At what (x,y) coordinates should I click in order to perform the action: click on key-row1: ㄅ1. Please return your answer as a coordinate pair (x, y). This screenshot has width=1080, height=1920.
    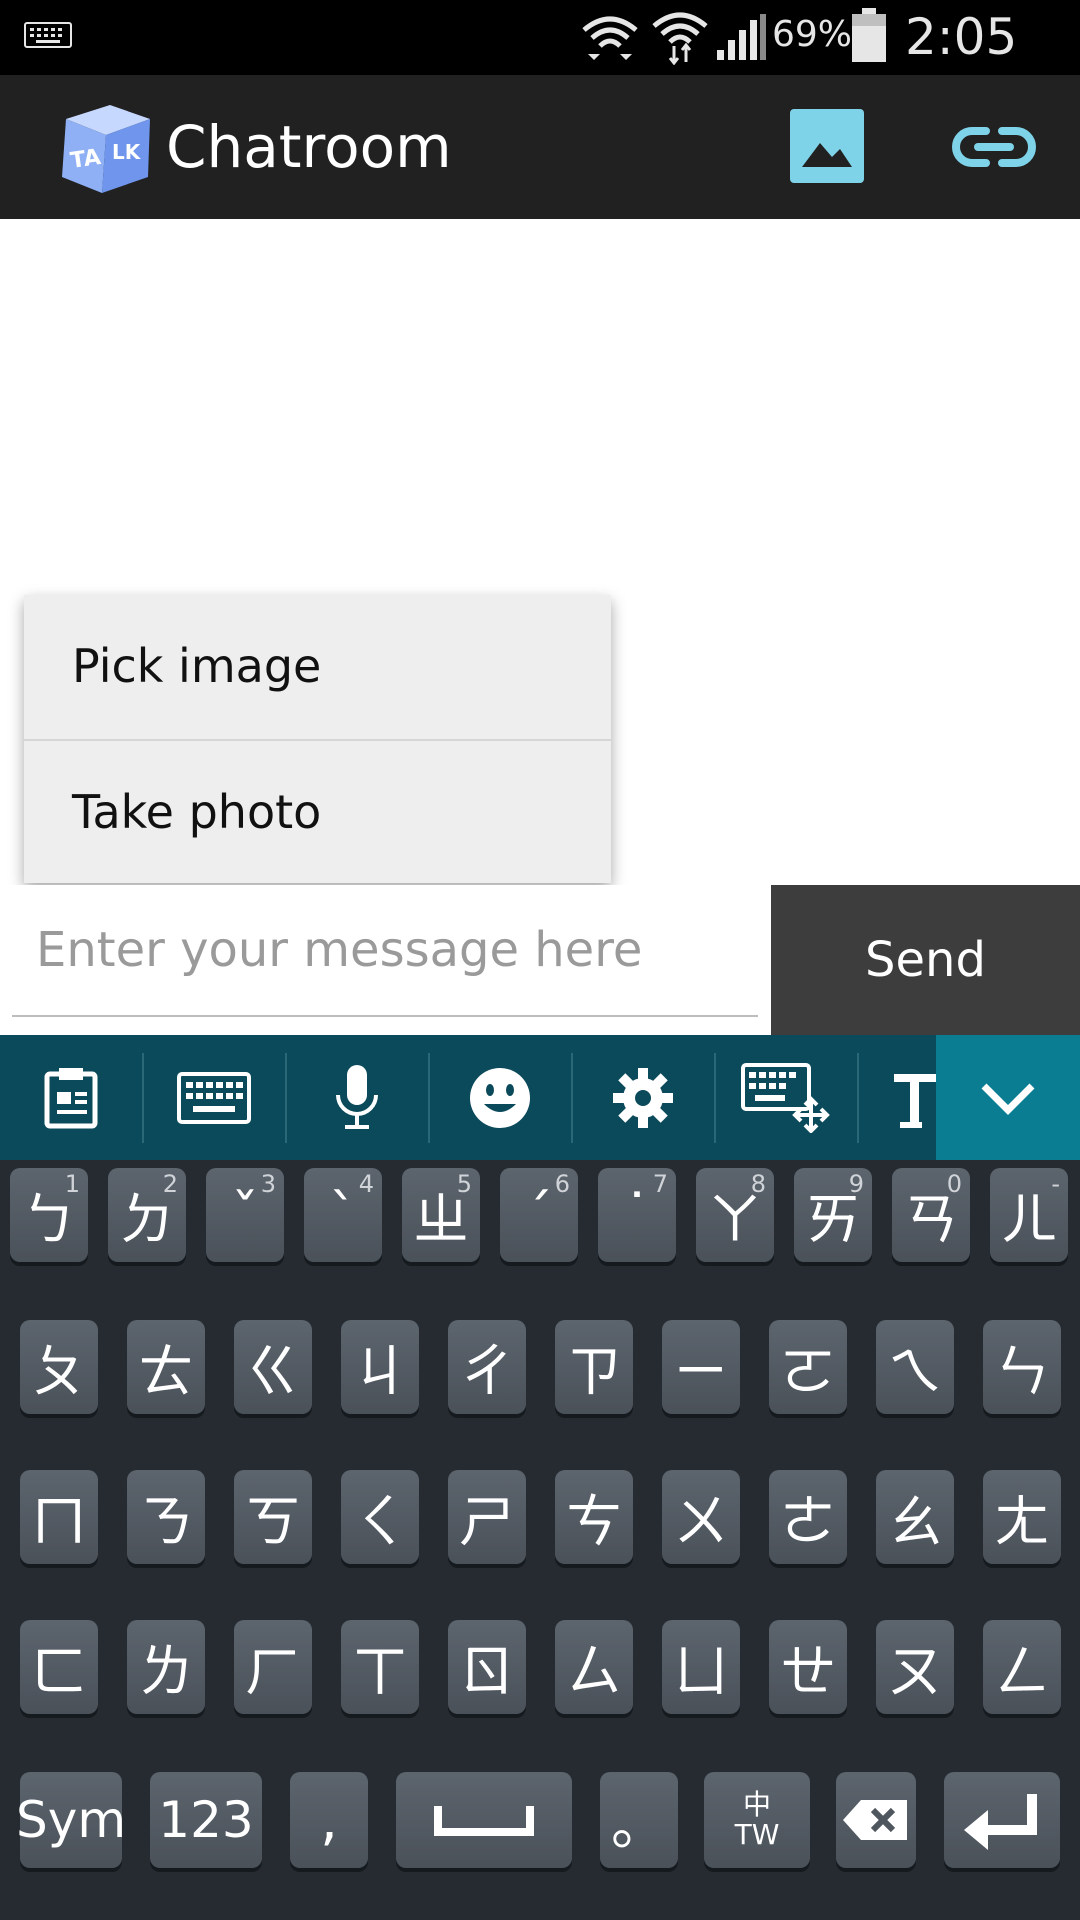
    Looking at the image, I should click on (49, 1215).